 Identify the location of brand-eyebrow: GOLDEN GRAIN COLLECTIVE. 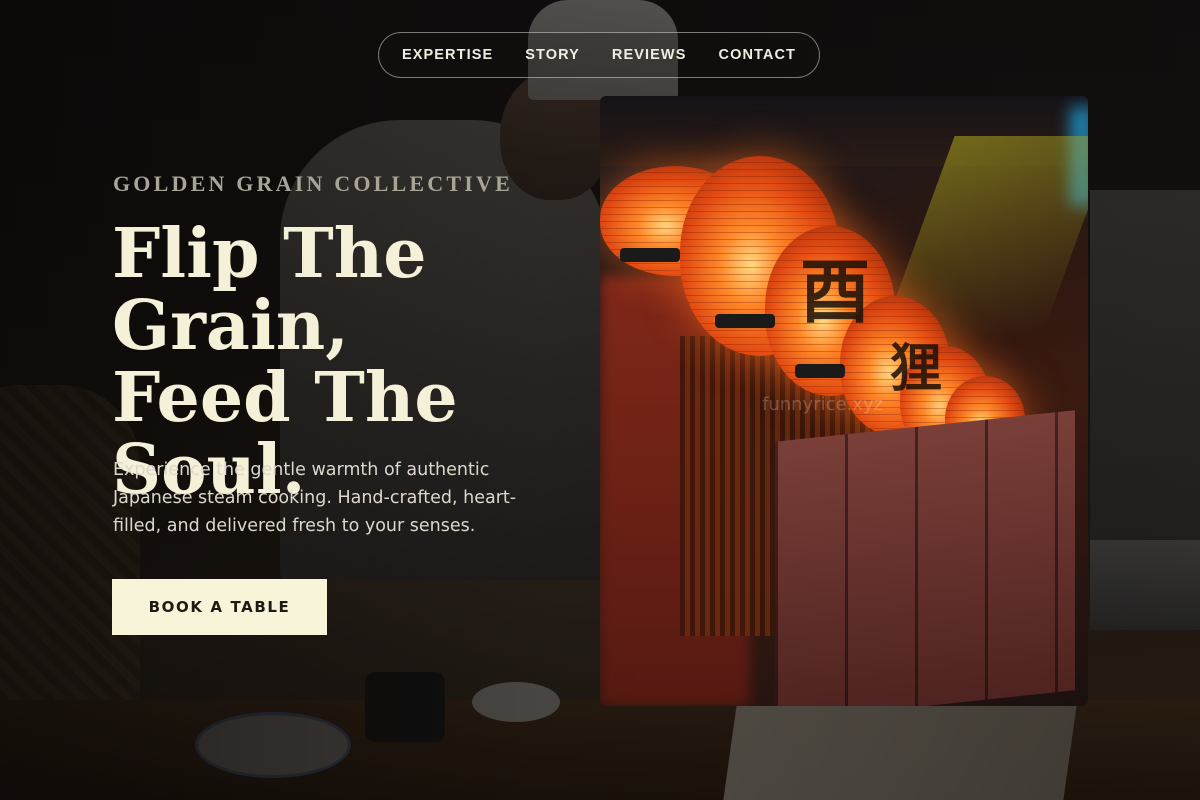
(313, 183).